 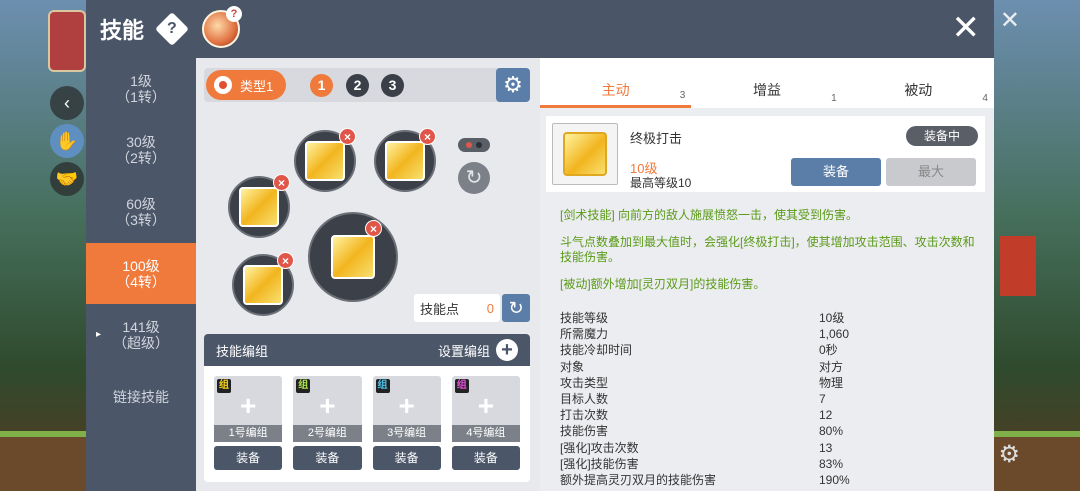 I want to click on setup-group-button: 设置编组 +, so click(x=478, y=350).